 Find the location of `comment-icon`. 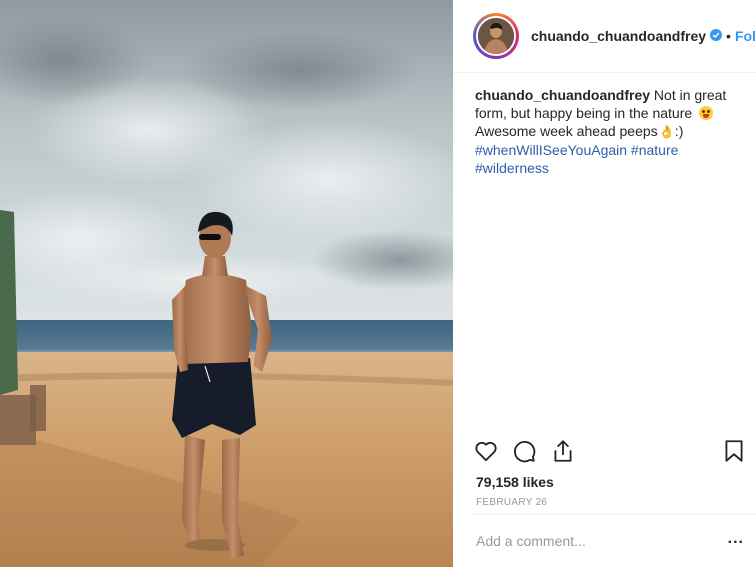

comment-icon is located at coordinates (525, 452).